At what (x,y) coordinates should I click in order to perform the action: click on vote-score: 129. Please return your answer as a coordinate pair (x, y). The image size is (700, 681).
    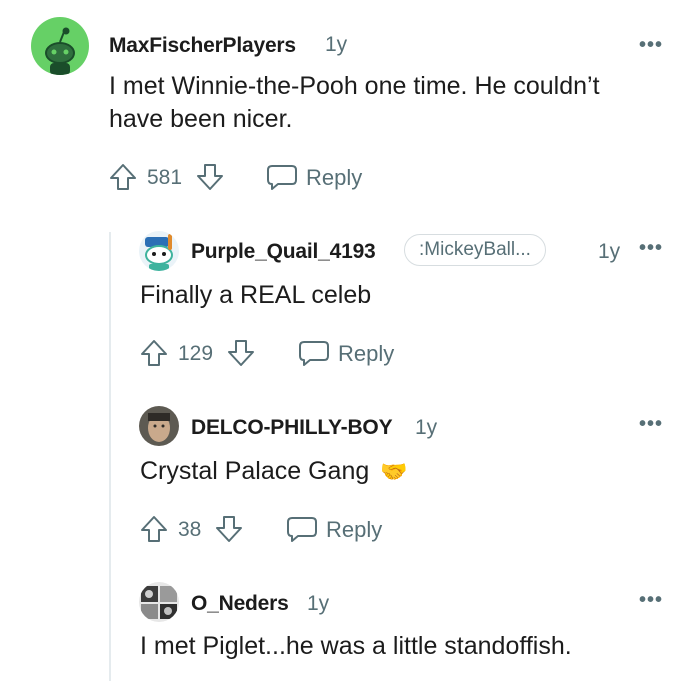
    Looking at the image, I should click on (196, 353).